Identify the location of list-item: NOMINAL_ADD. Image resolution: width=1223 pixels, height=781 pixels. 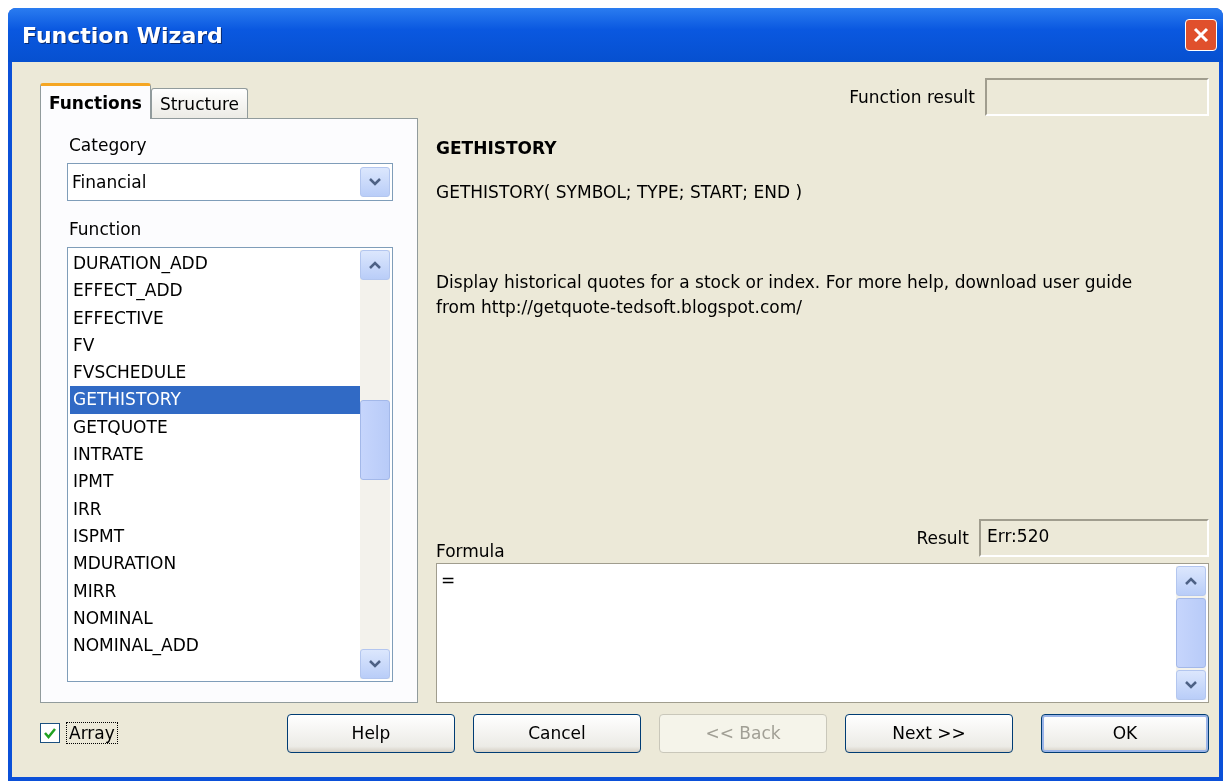
(215, 646).